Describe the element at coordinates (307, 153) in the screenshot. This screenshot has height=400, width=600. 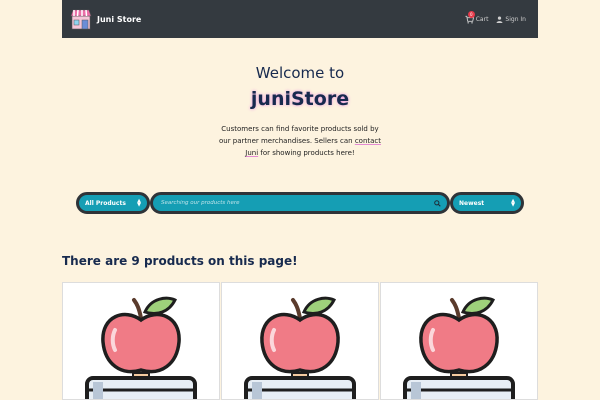
I see `description-text-2: for showing products here!` at that location.